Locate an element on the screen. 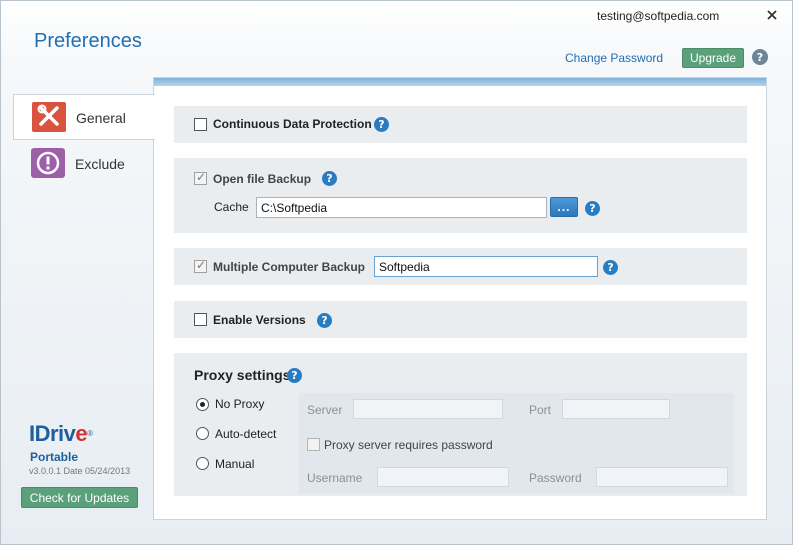 This screenshot has height=545, width=793. password-input is located at coordinates (662, 477).